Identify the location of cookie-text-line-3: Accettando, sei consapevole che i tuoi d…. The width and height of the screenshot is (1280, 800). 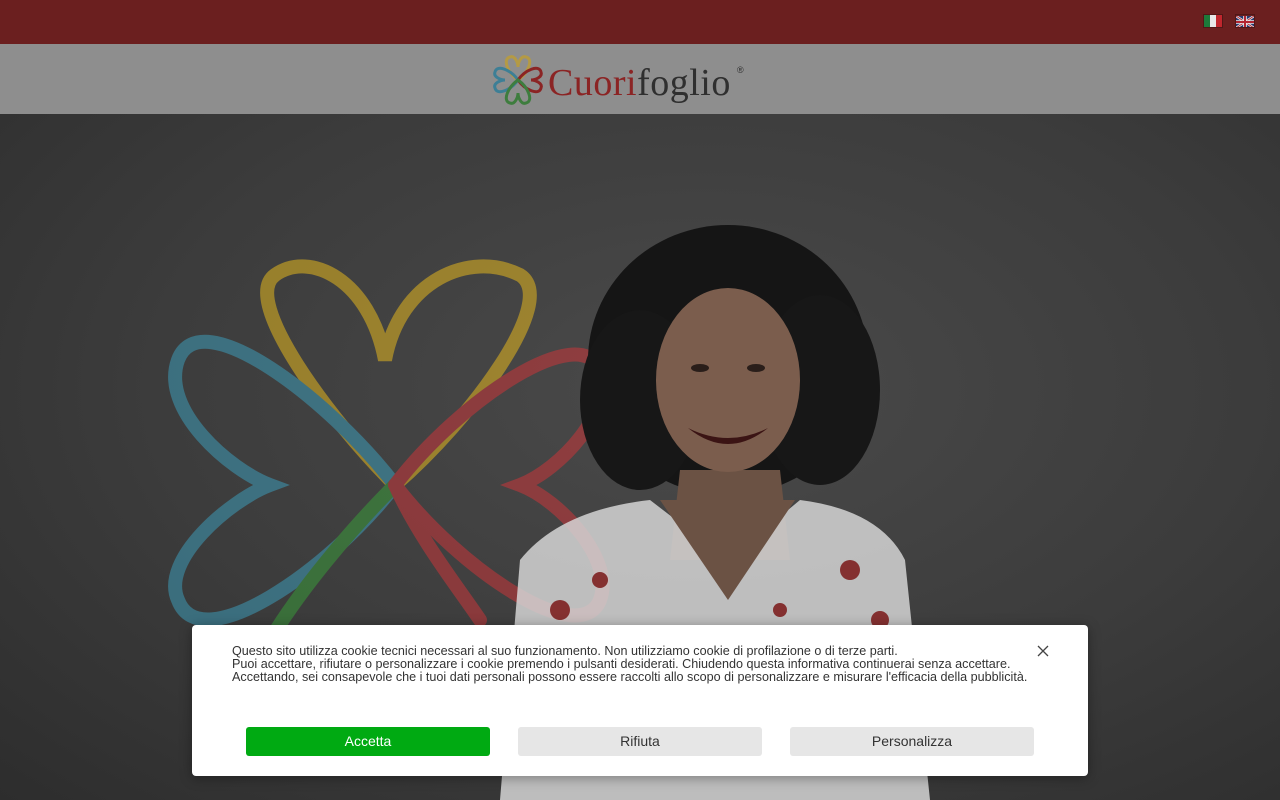
(630, 677).